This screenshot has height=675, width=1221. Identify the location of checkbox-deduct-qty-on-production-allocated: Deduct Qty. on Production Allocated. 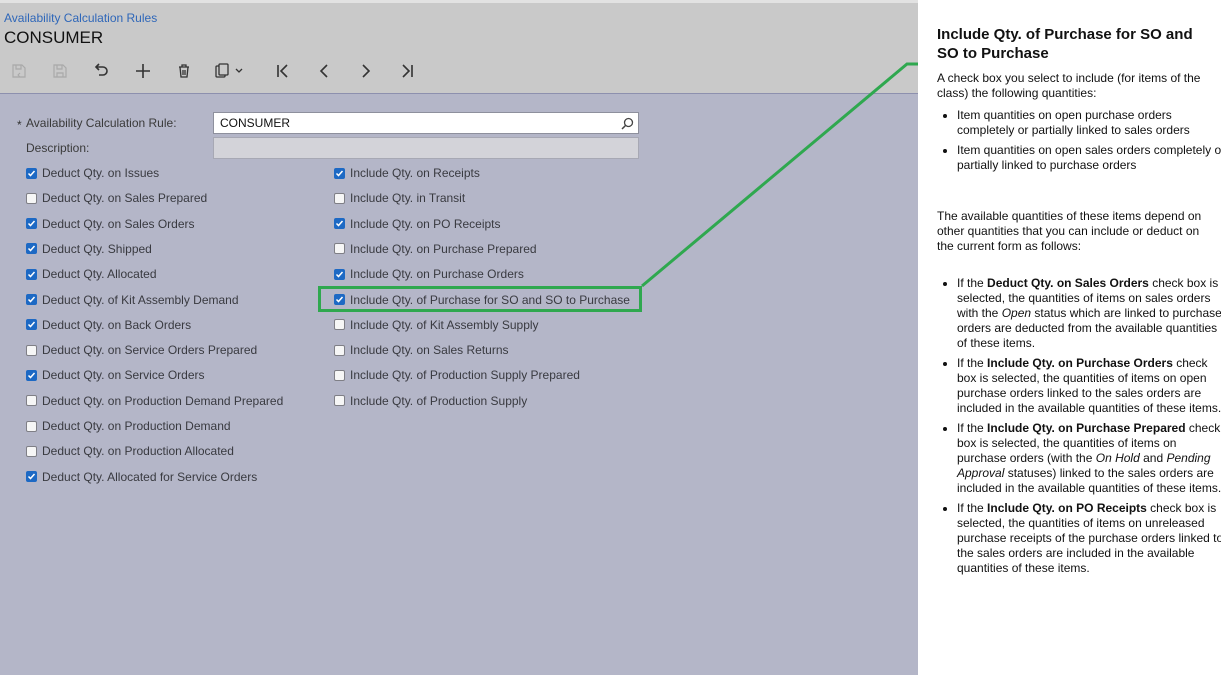
(130, 451).